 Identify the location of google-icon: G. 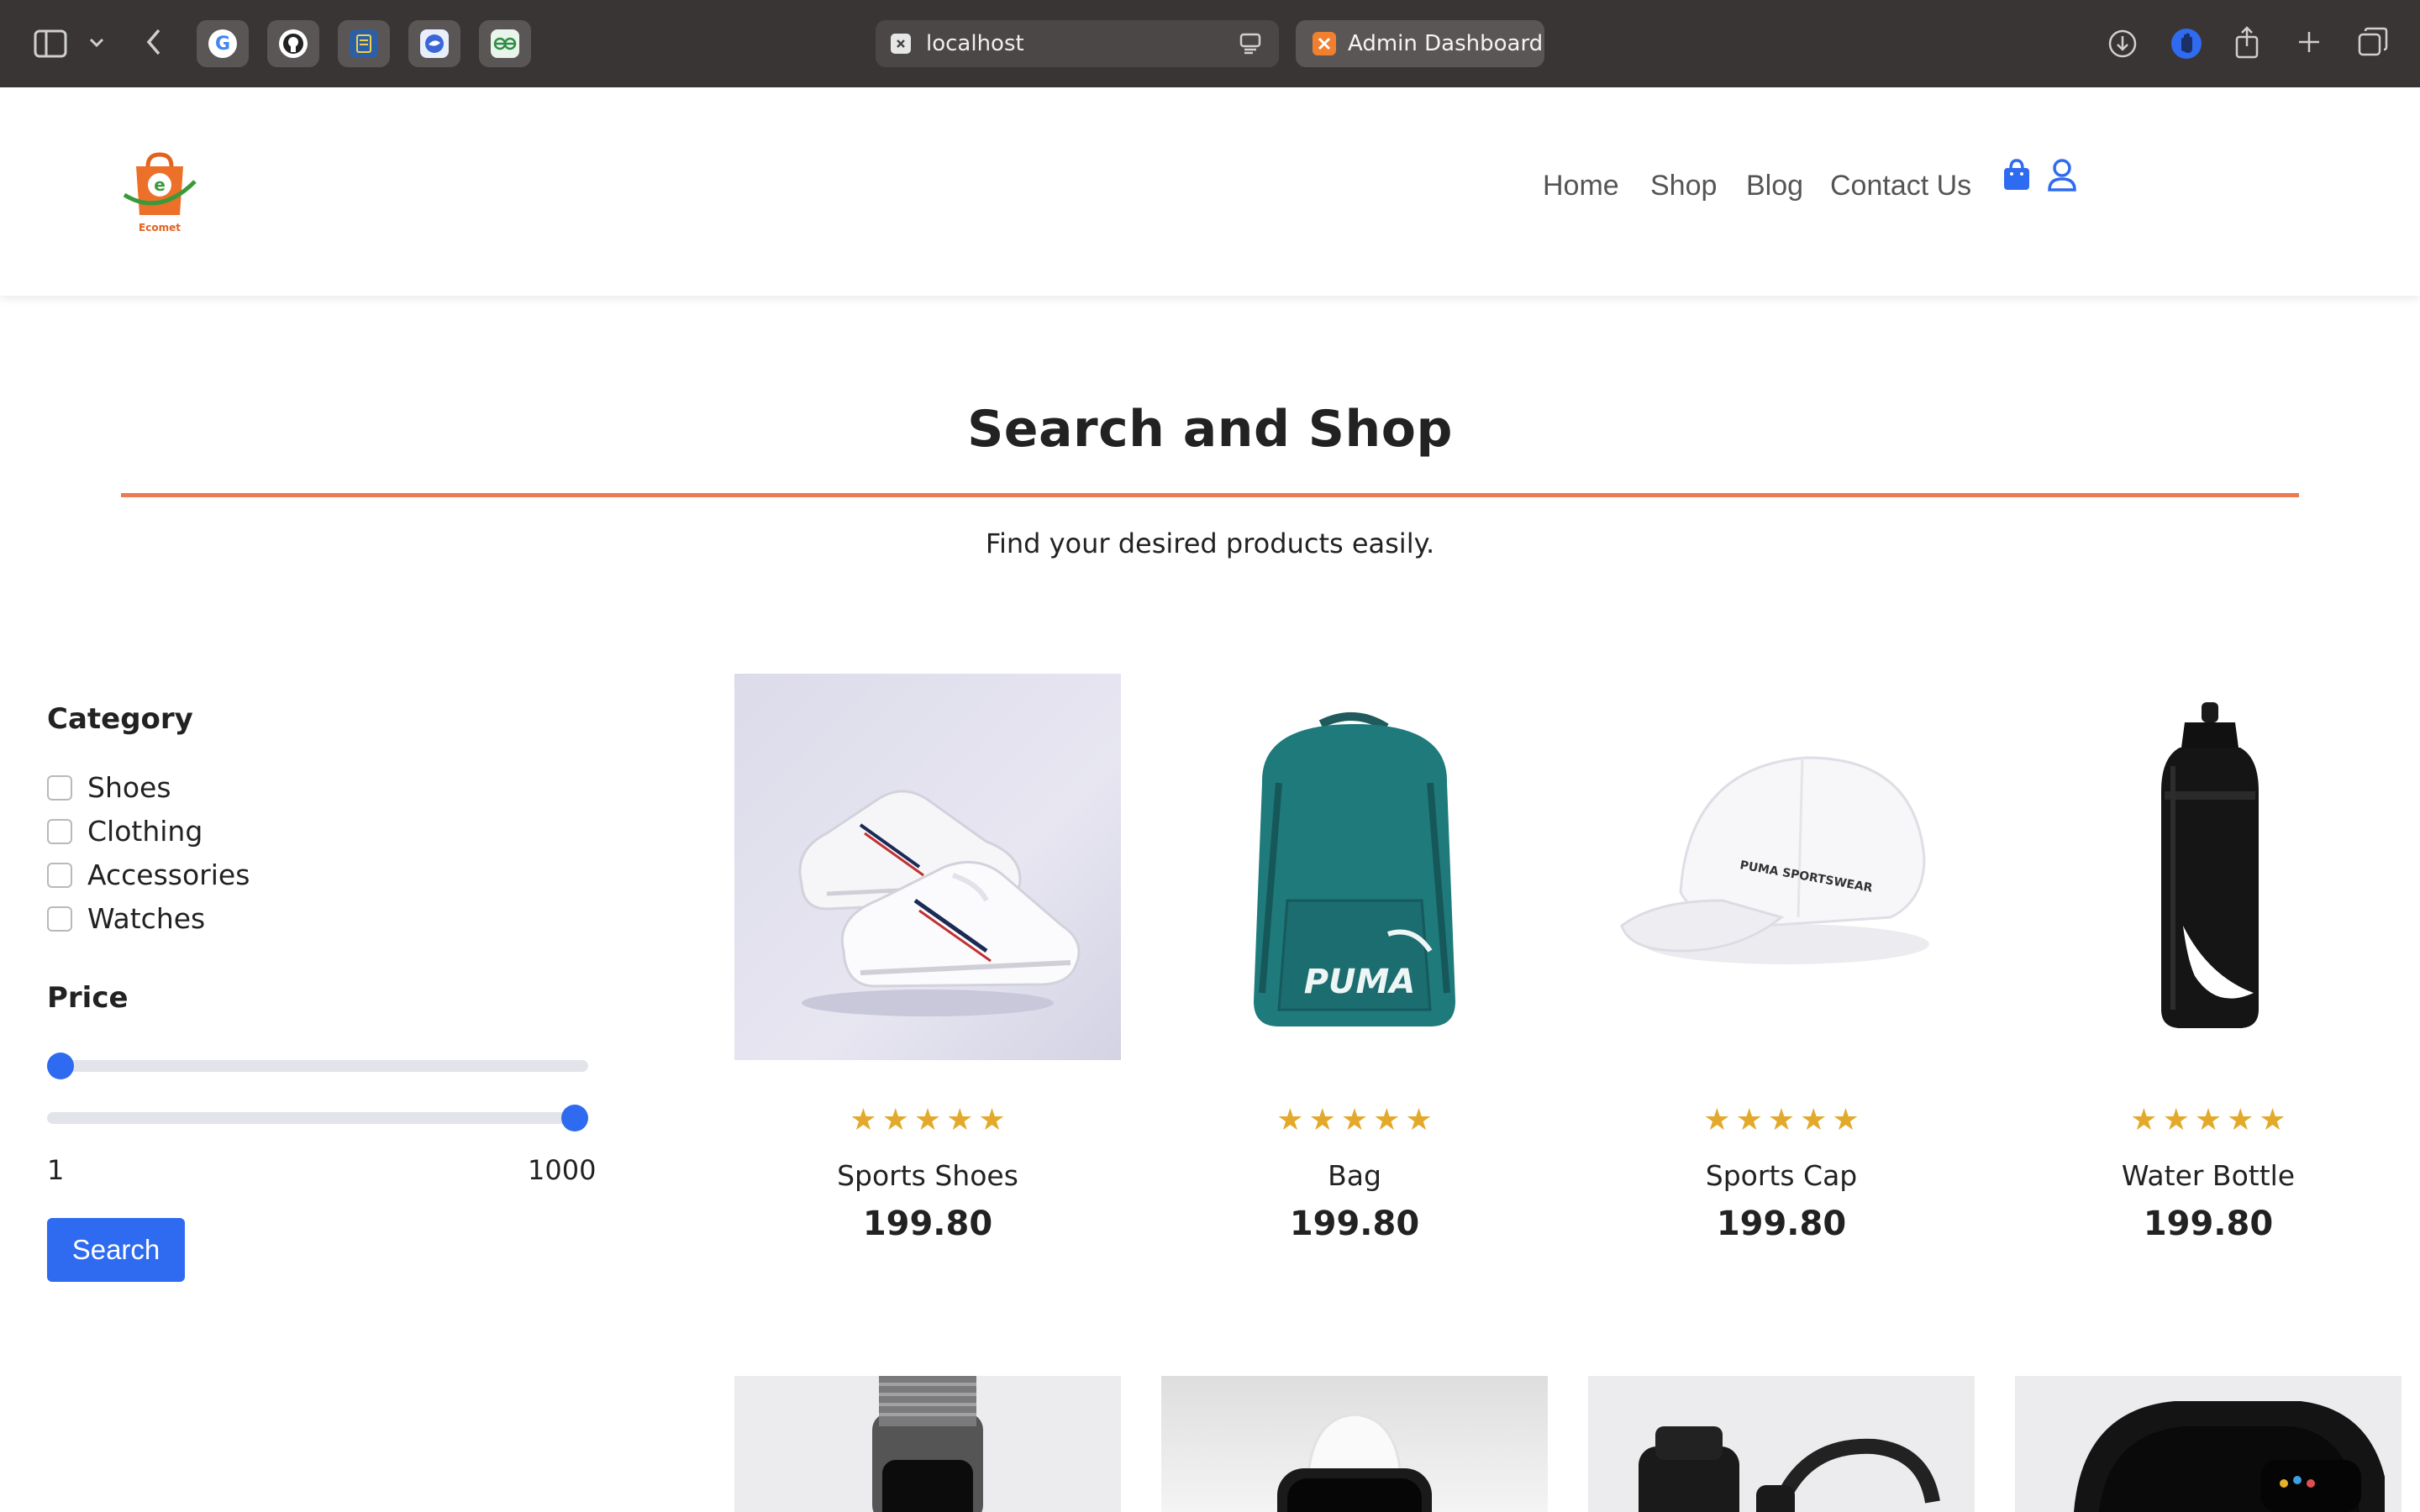
(223, 43).